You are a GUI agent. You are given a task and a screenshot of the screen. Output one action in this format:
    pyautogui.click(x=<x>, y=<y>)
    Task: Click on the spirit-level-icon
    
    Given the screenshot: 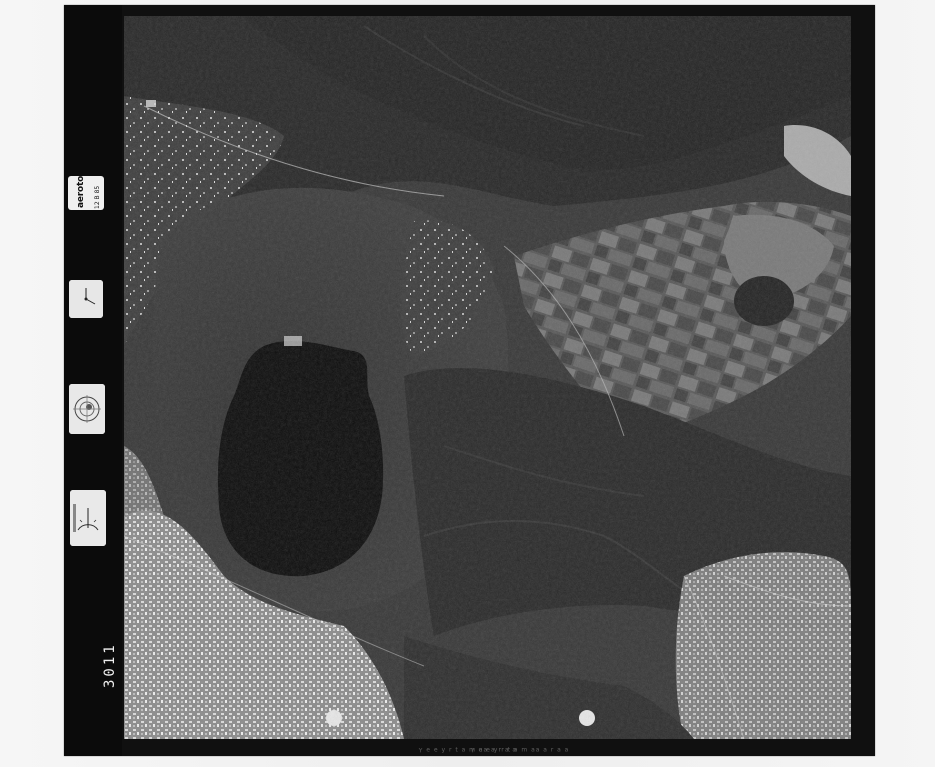 What is the action you would take?
    pyautogui.click(x=87, y=409)
    